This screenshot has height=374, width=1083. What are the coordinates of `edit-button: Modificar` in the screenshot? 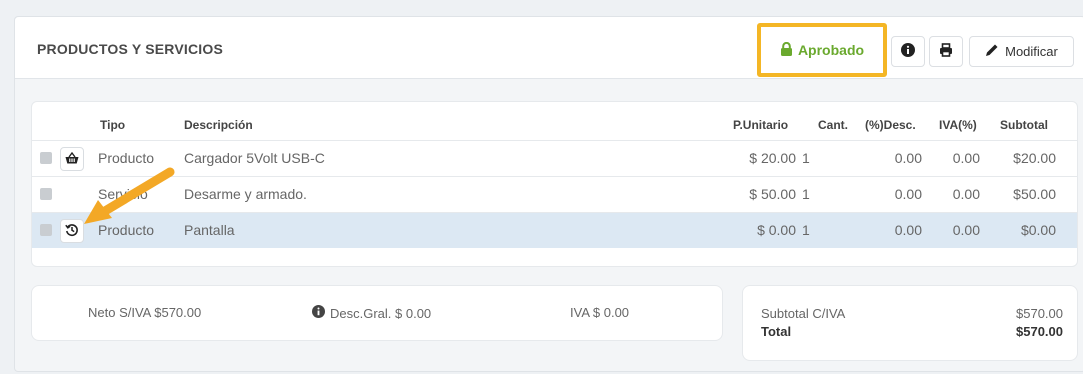 It's located at (1021, 51).